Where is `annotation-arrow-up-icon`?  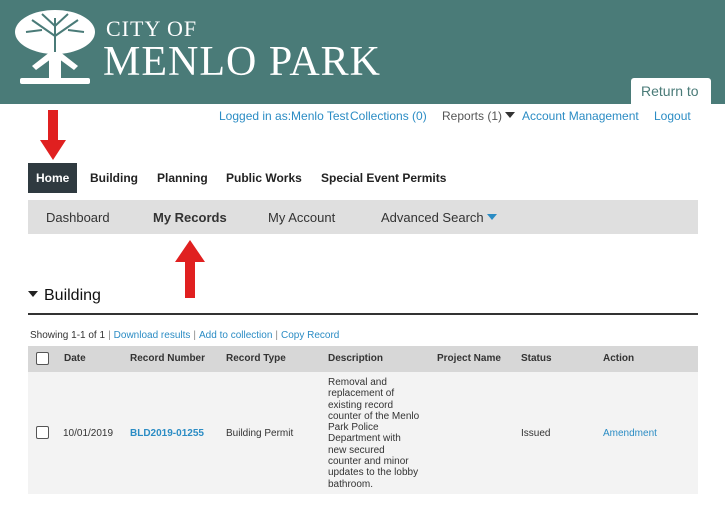
annotation-arrow-up-icon is located at coordinates (190, 269).